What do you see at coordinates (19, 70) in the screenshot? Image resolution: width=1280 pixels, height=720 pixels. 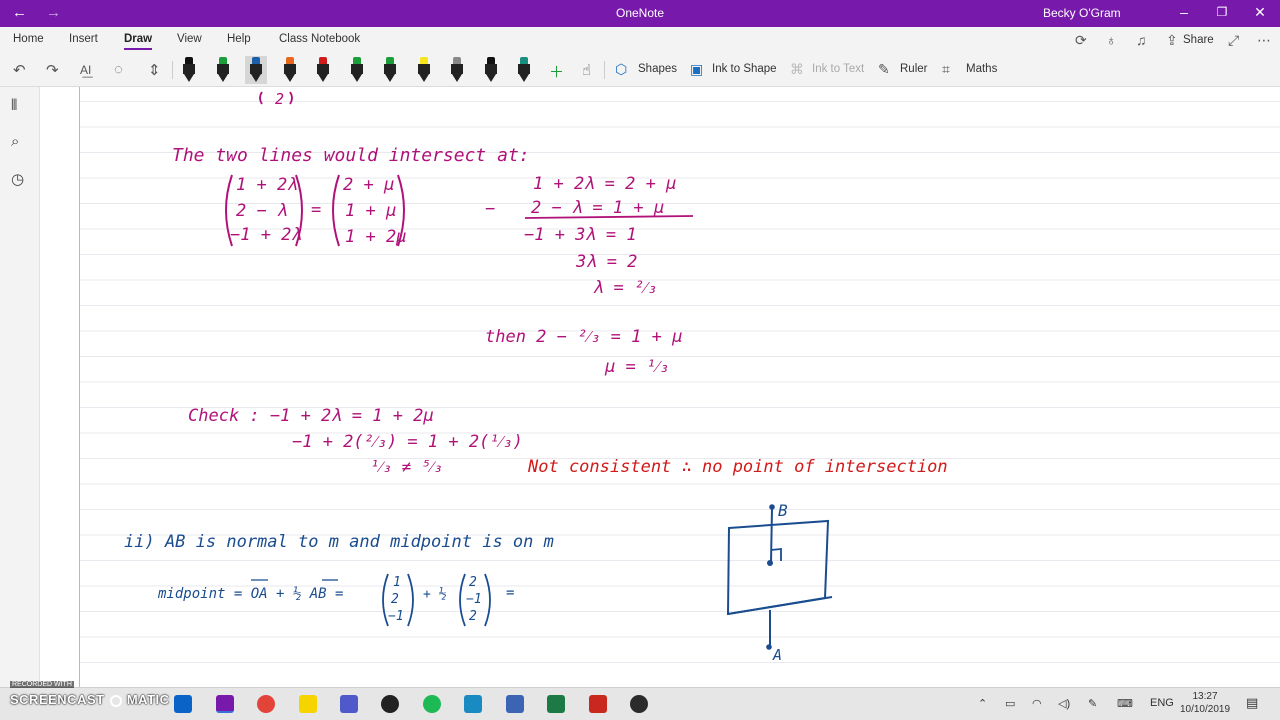 I see `undo-icon: ↶` at bounding box center [19, 70].